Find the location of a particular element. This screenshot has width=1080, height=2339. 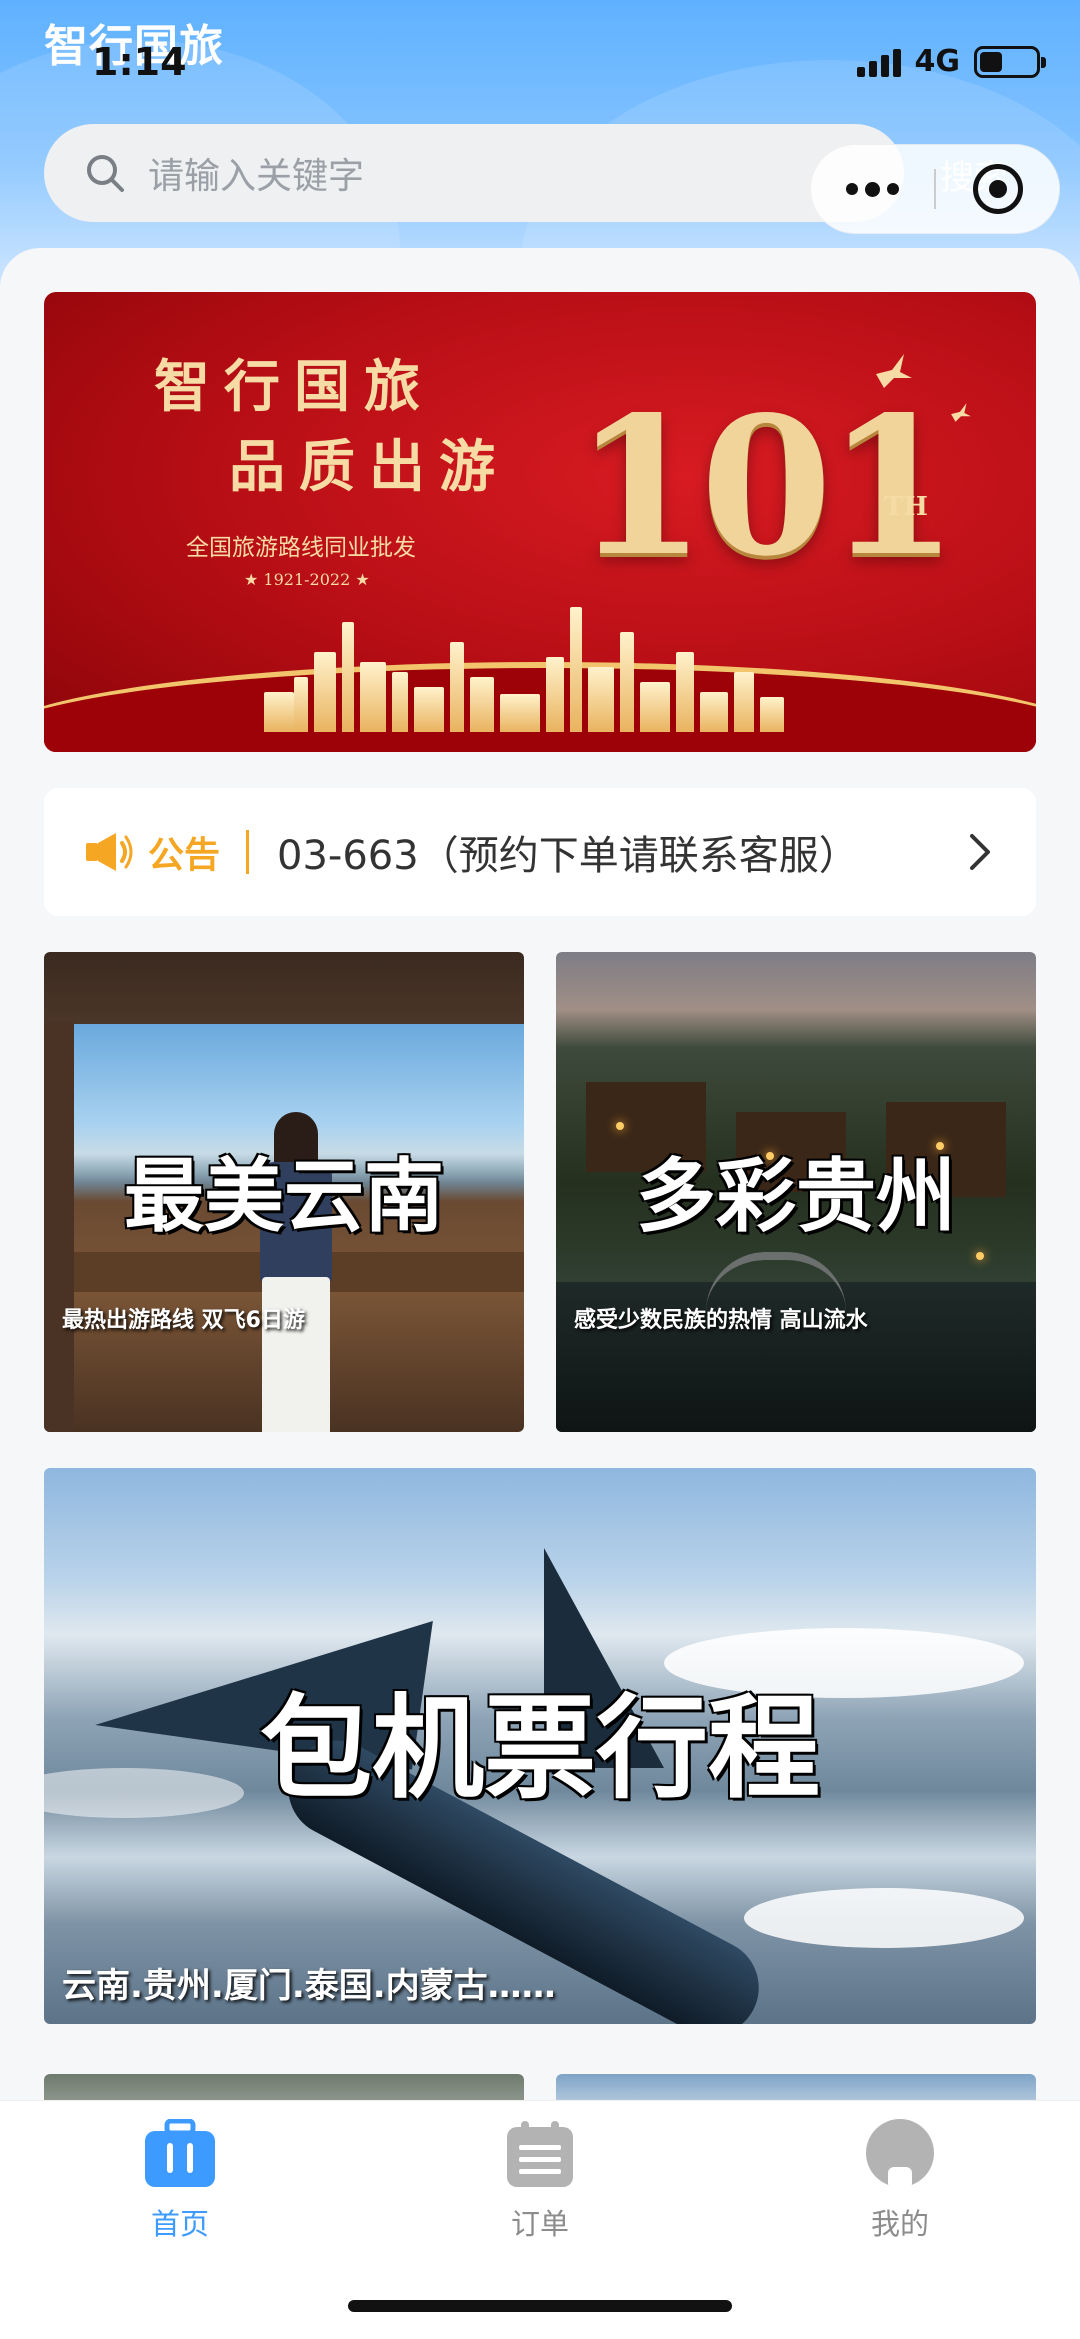

network-type: 4G is located at coordinates (937, 61).